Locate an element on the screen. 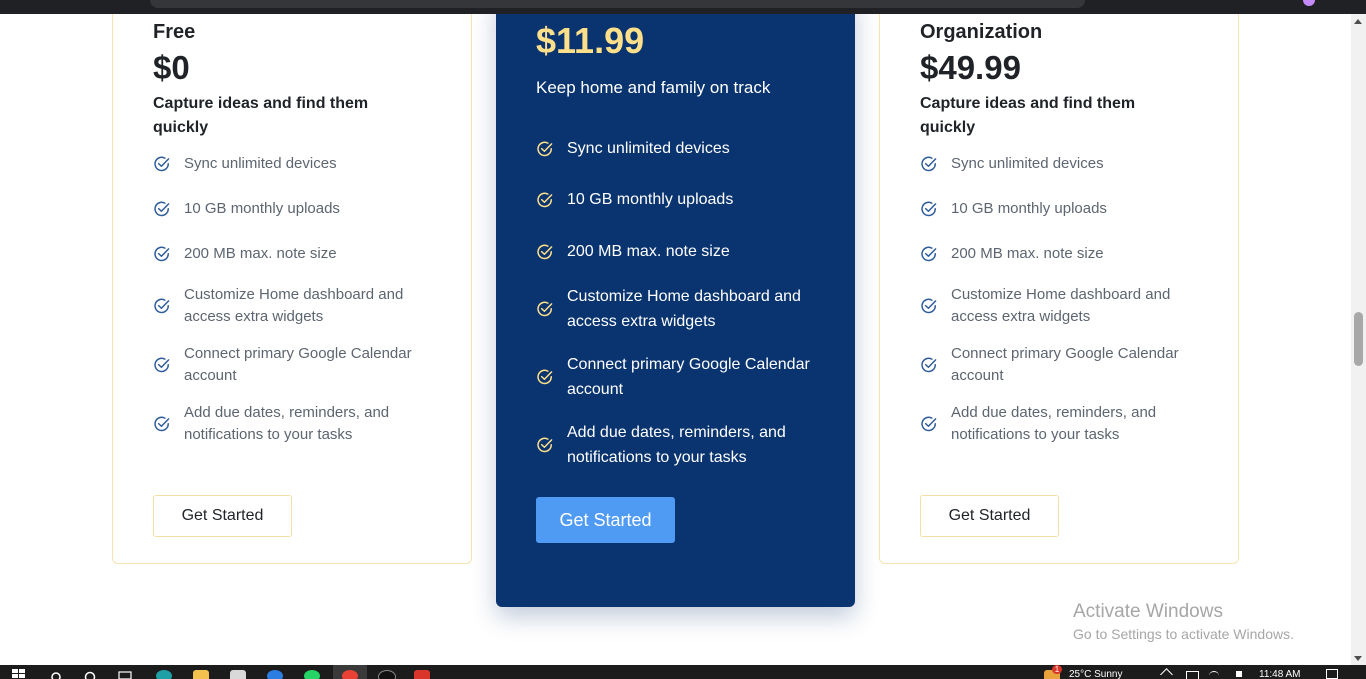 Image resolution: width=1366 pixels, height=679 pixels. plan-price: $0 is located at coordinates (171, 67).